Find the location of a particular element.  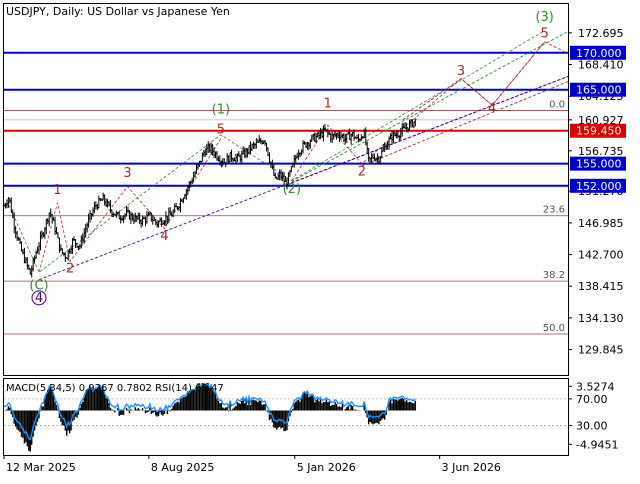

fib-level-label: 50.0 is located at coordinates (554, 328).